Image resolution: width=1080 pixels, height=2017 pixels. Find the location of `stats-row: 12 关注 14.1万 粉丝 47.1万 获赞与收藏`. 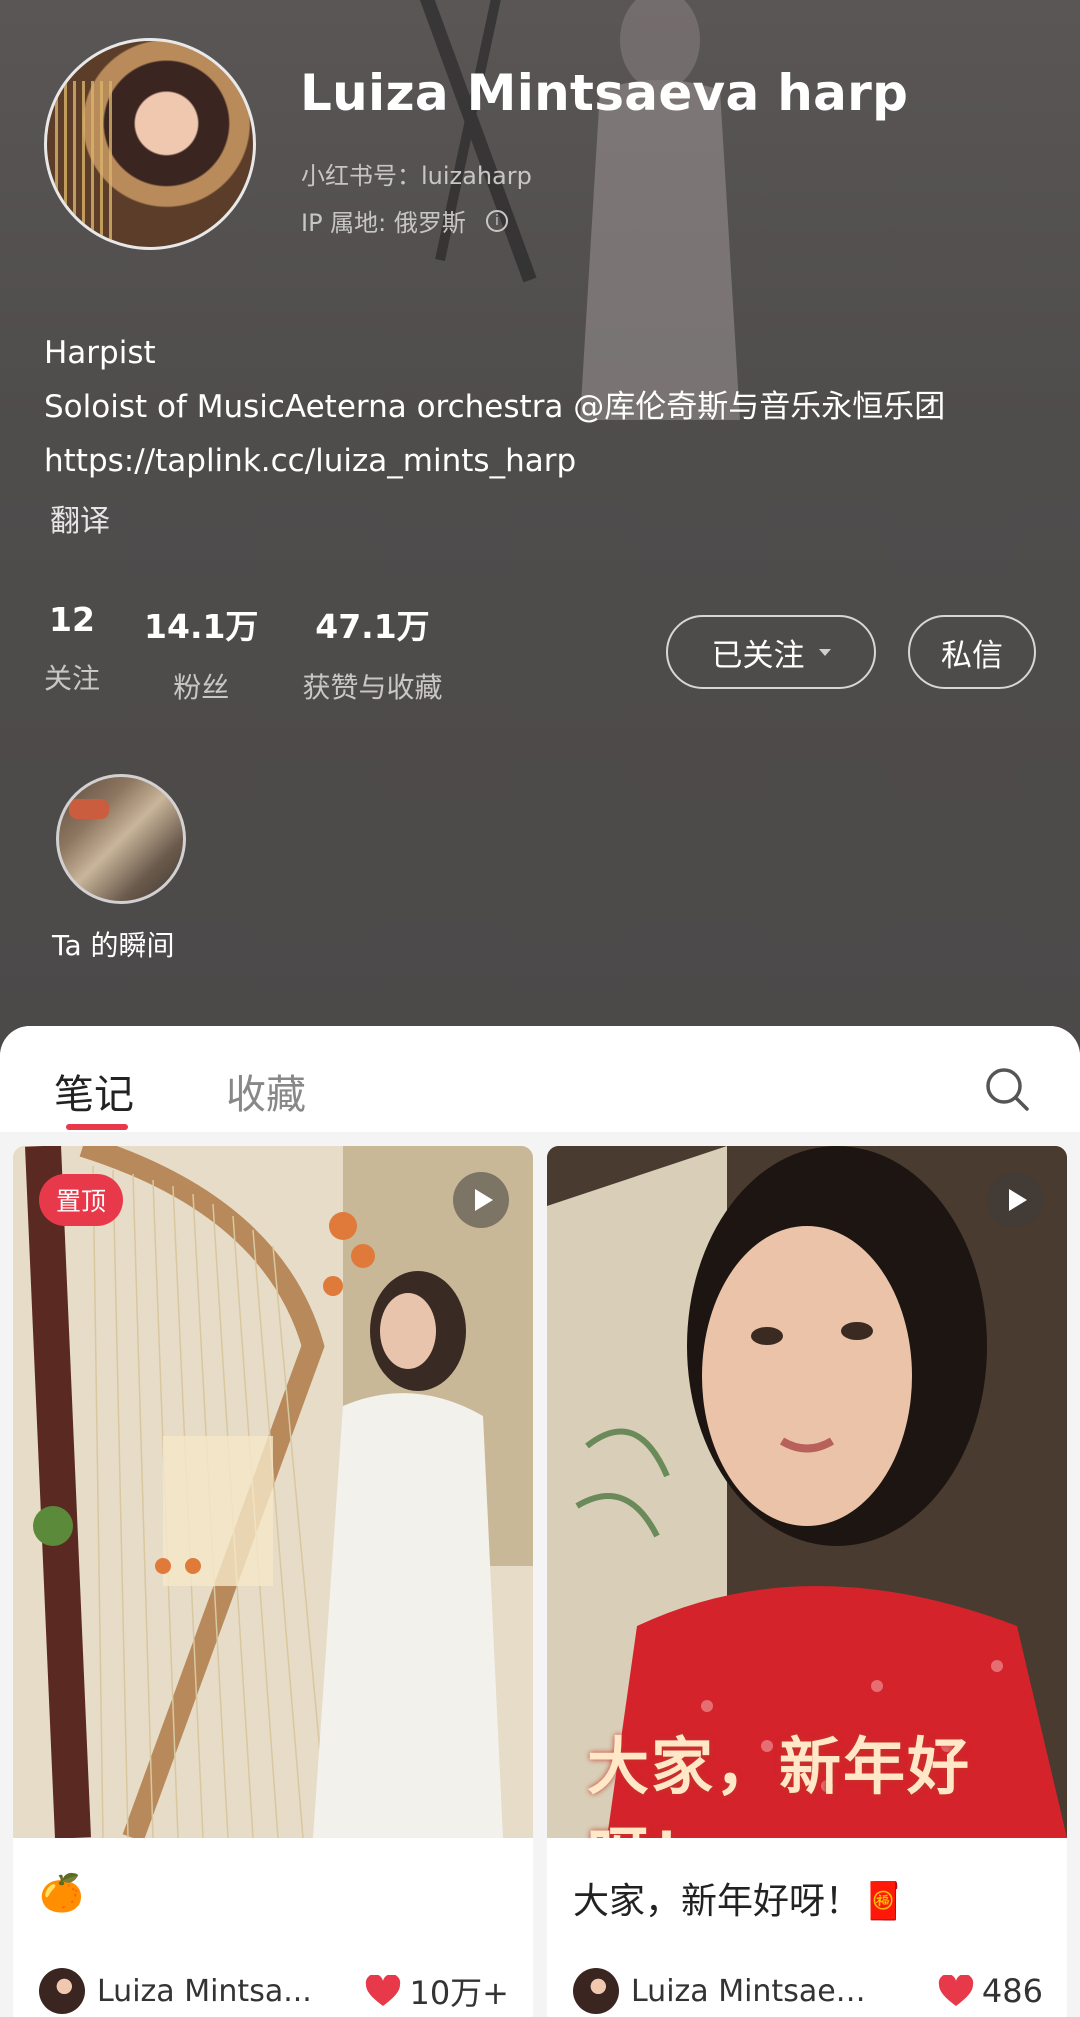

stats-row: 12 关注 14.1万 粉丝 47.1万 获赞与收藏 is located at coordinates (265, 653).